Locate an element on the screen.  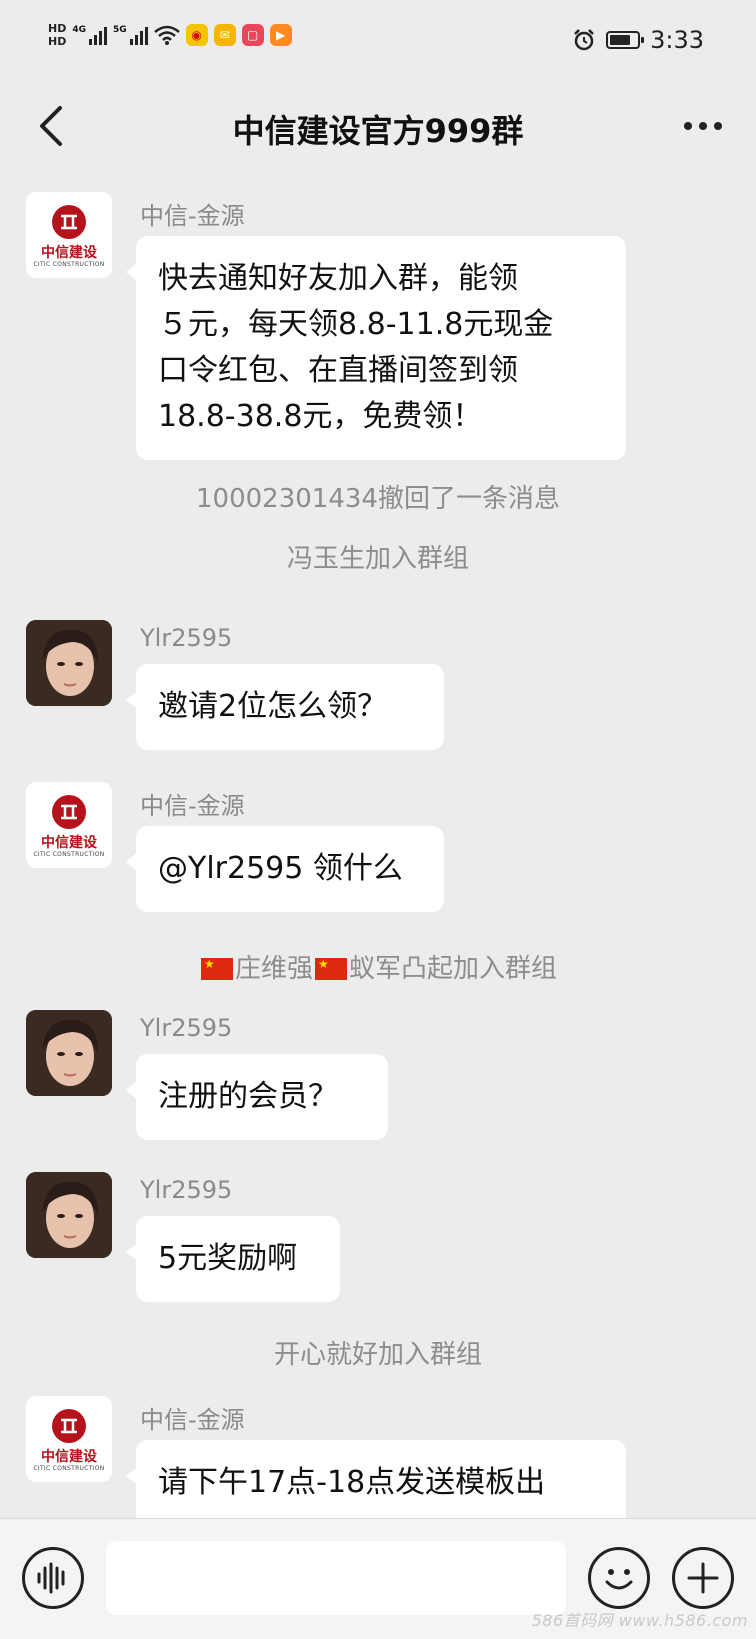
signal-5g-icon: 5G is located at coordinates (130, 35).